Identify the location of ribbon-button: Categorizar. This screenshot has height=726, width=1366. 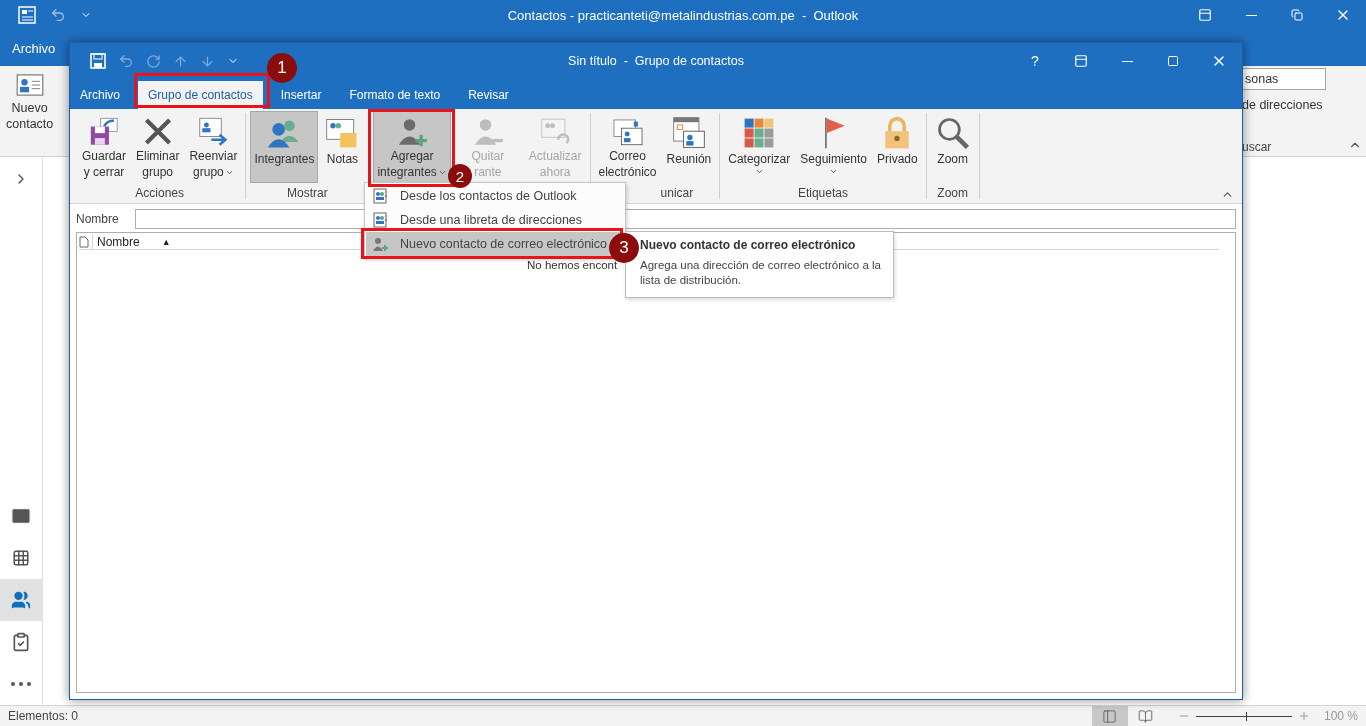
(759, 147).